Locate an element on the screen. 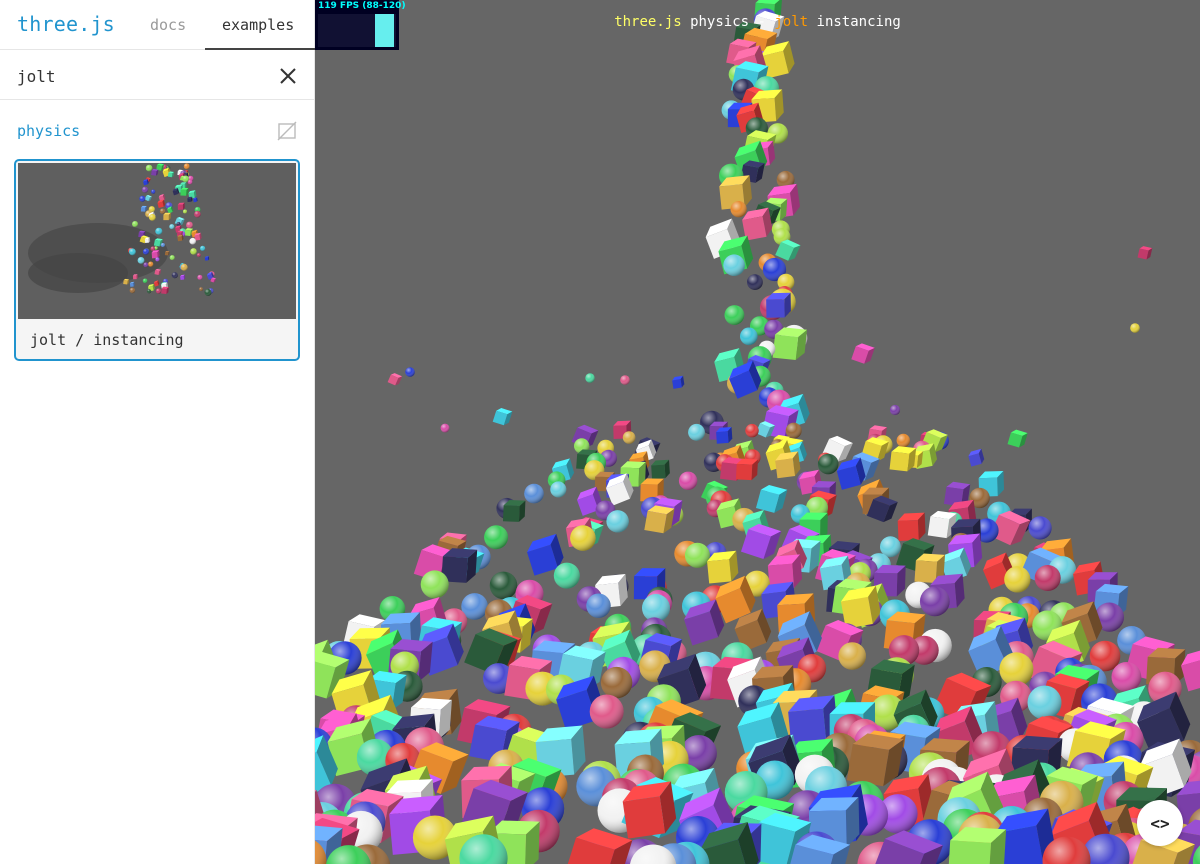 The image size is (1200, 864). threejs-link: three.js is located at coordinates (647, 22).